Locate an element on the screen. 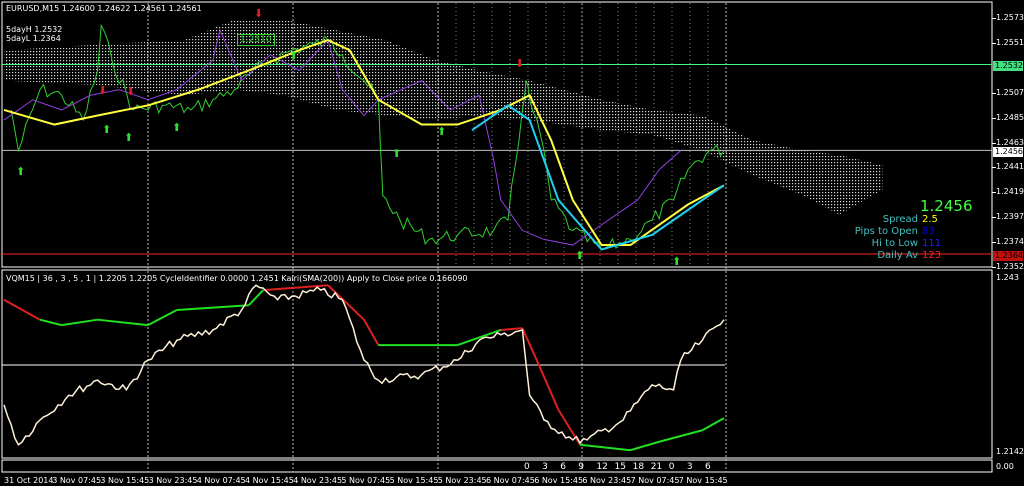 Image resolution: width=1024 pixels, height=486 pixels. time-axis-label: 7 Nov 15:45 is located at coordinates (703, 480).